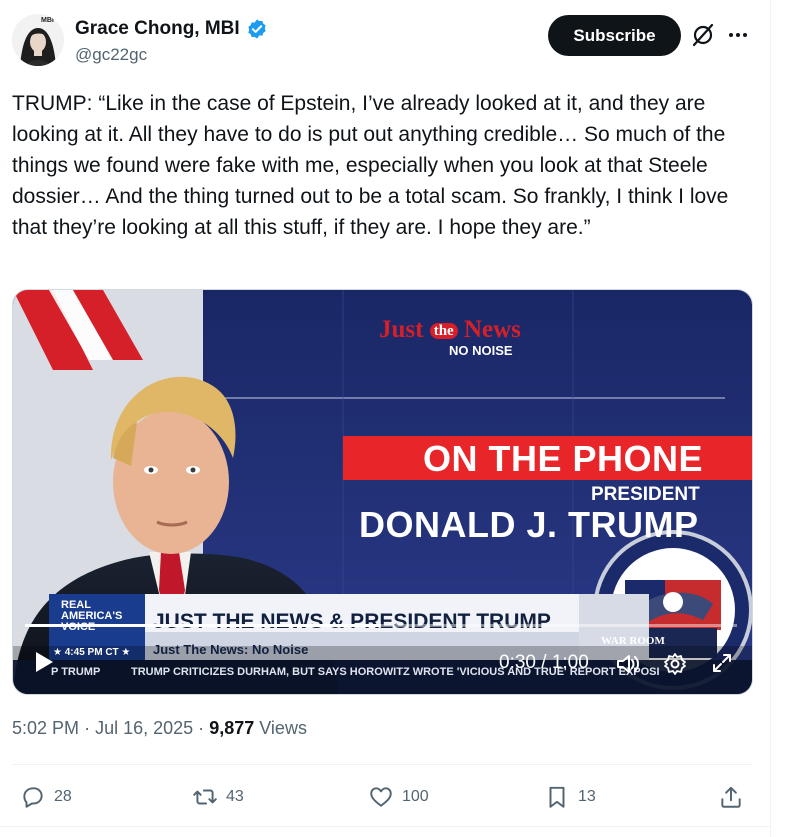  Describe the element at coordinates (63, 796) in the screenshot. I see `reply-count: 28` at that location.